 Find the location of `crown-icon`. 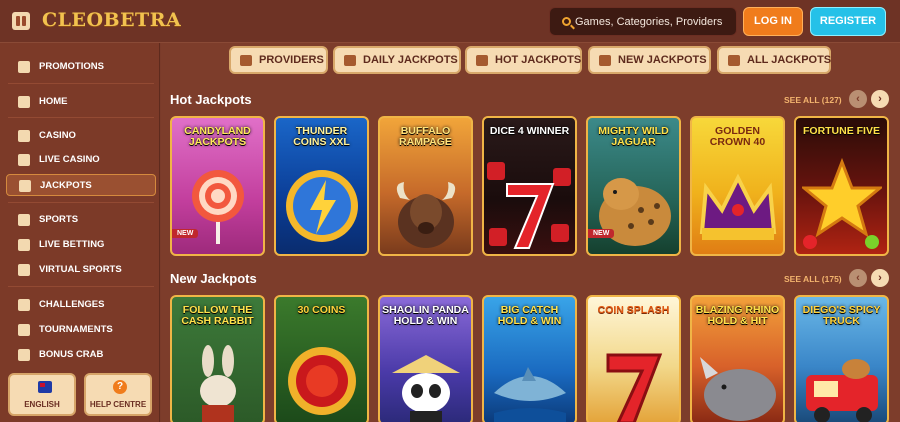

crown-icon is located at coordinates (737, 206).